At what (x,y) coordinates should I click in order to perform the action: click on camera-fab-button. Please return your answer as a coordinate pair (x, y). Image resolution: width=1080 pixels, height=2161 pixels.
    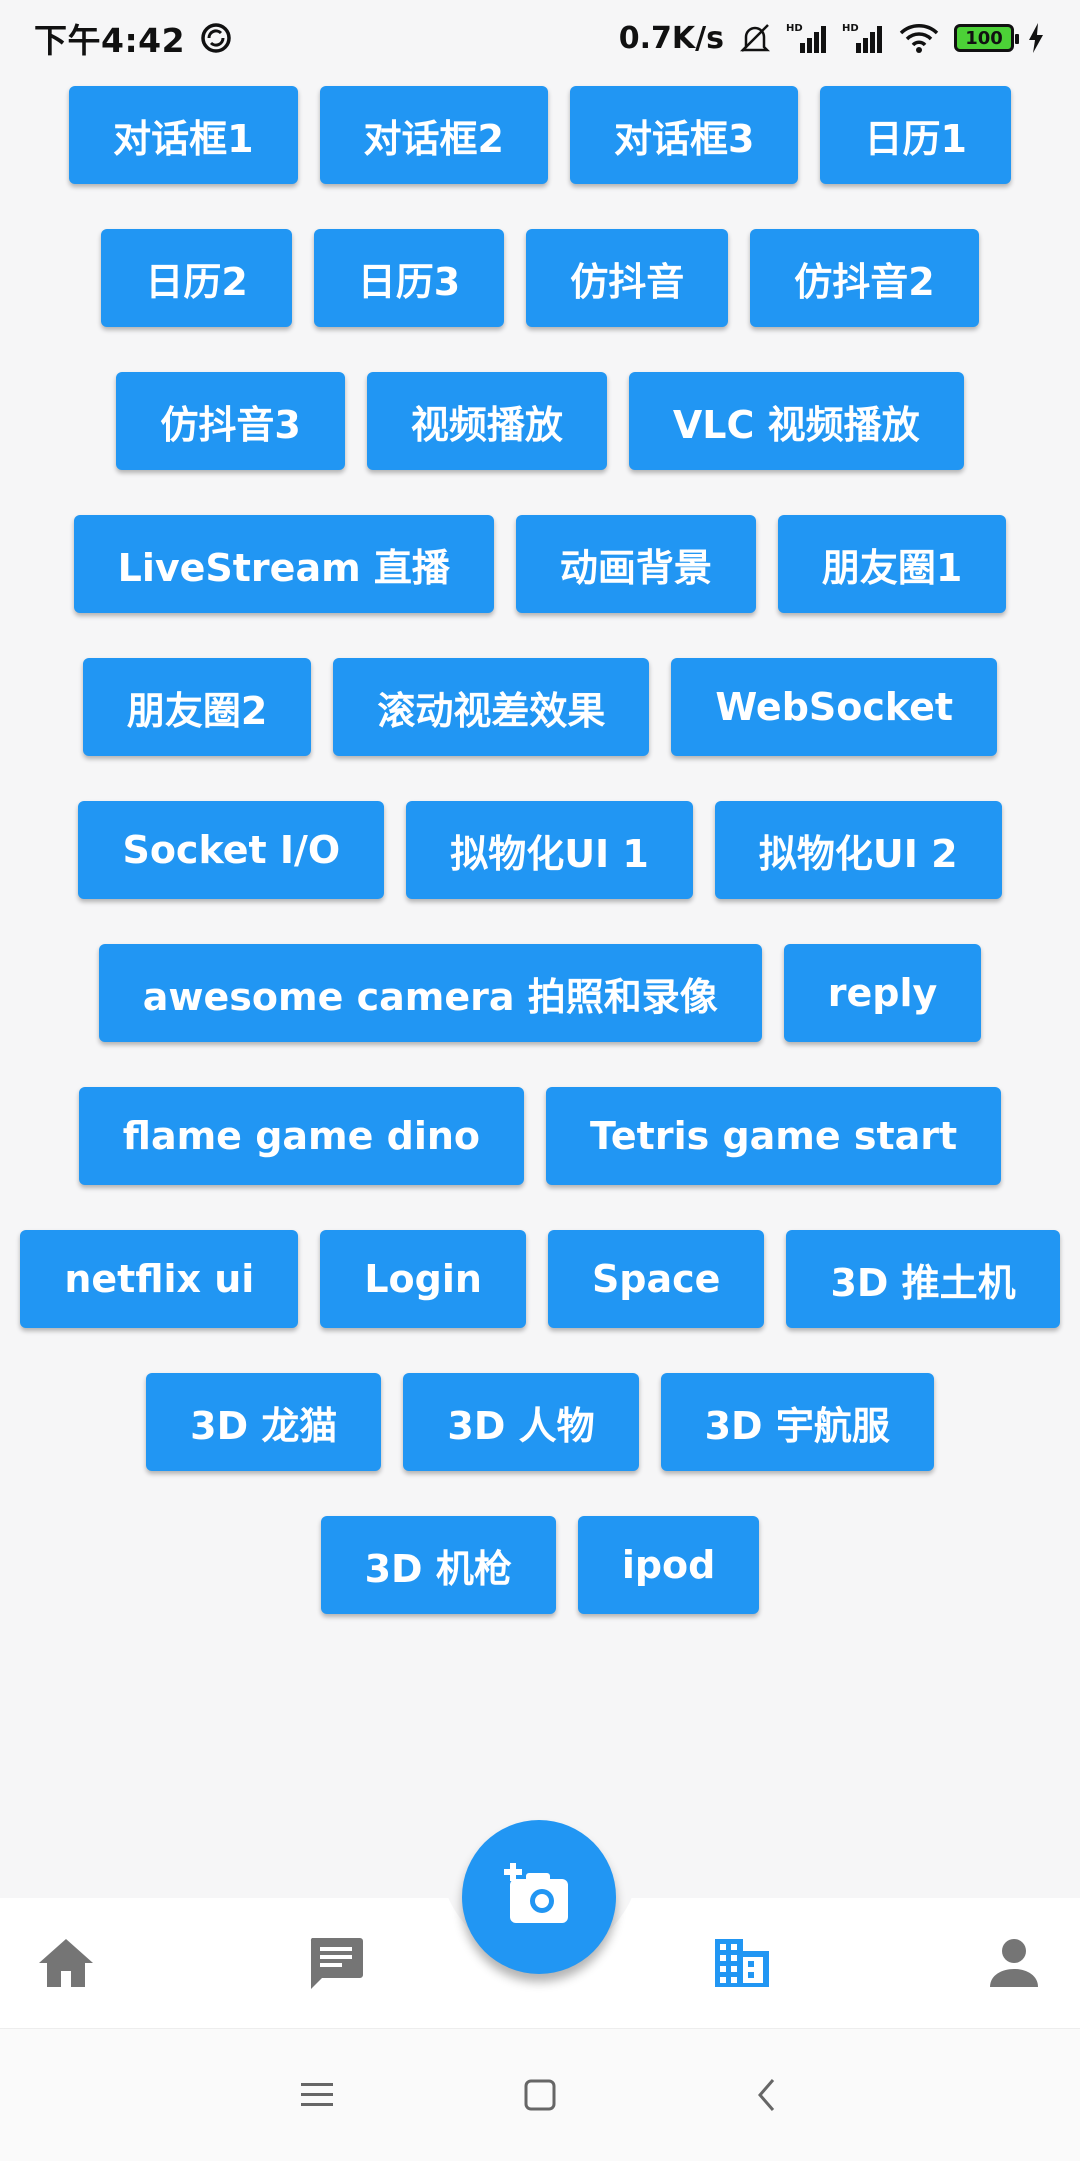
    Looking at the image, I should click on (539, 1897).